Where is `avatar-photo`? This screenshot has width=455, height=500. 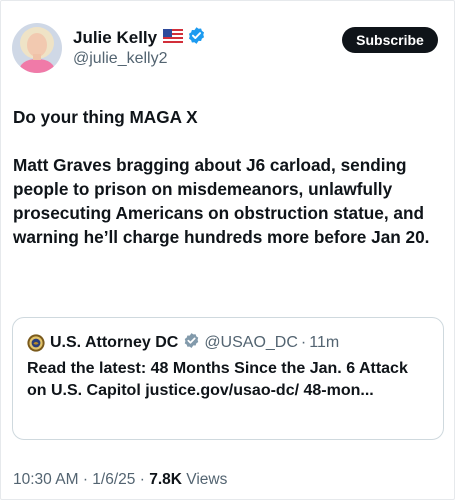 avatar-photo is located at coordinates (37, 48).